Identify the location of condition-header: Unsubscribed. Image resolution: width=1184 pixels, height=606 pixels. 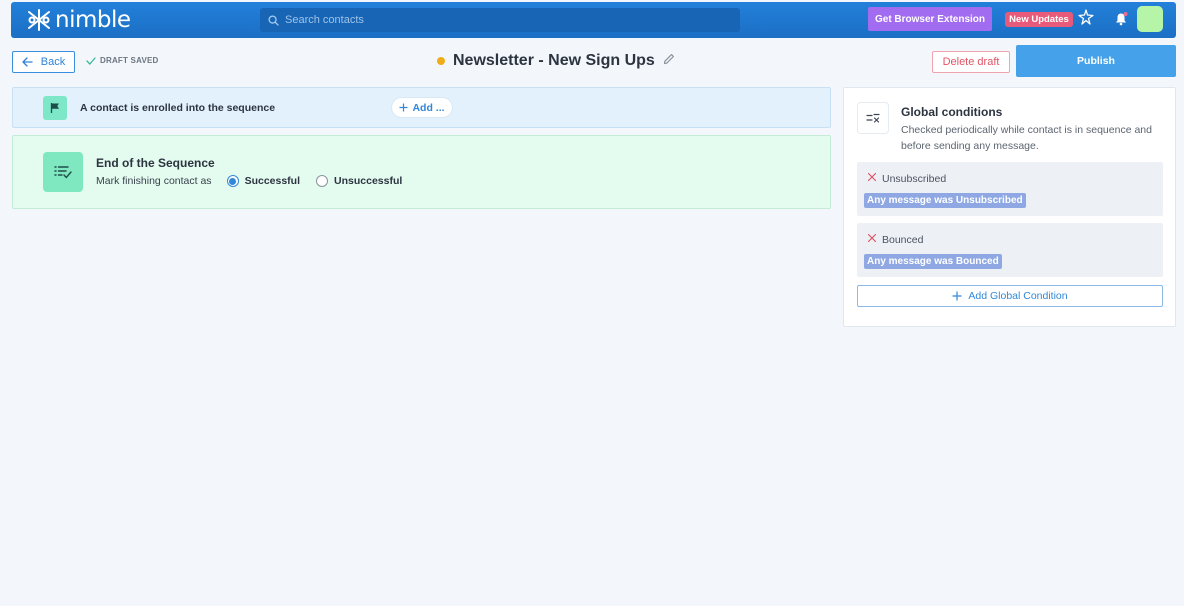
(906, 178).